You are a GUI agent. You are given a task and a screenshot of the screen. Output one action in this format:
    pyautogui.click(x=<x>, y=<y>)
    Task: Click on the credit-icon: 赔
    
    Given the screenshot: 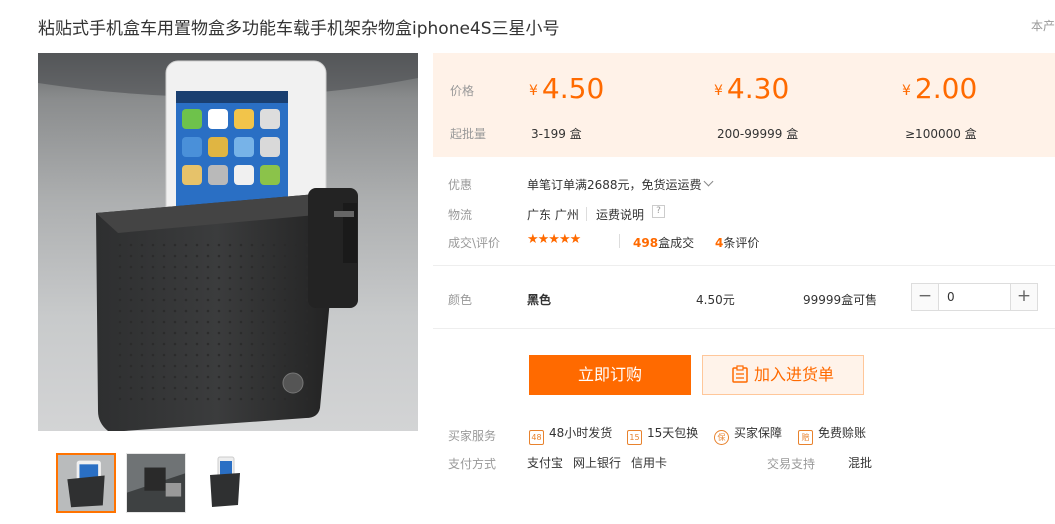 What is the action you would take?
    pyautogui.click(x=805, y=437)
    